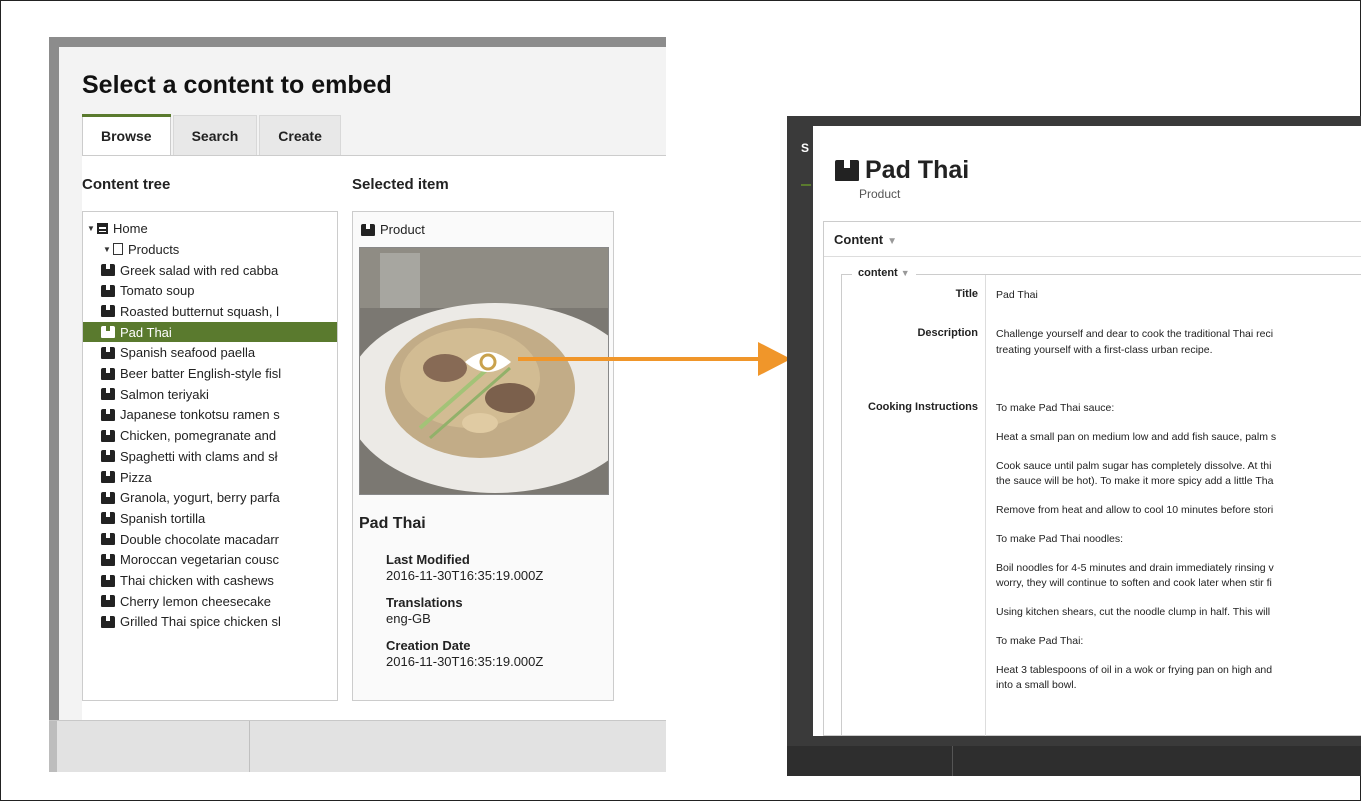  Describe the element at coordinates (806, 185) in the screenshot. I see `background-edge-accent` at that location.